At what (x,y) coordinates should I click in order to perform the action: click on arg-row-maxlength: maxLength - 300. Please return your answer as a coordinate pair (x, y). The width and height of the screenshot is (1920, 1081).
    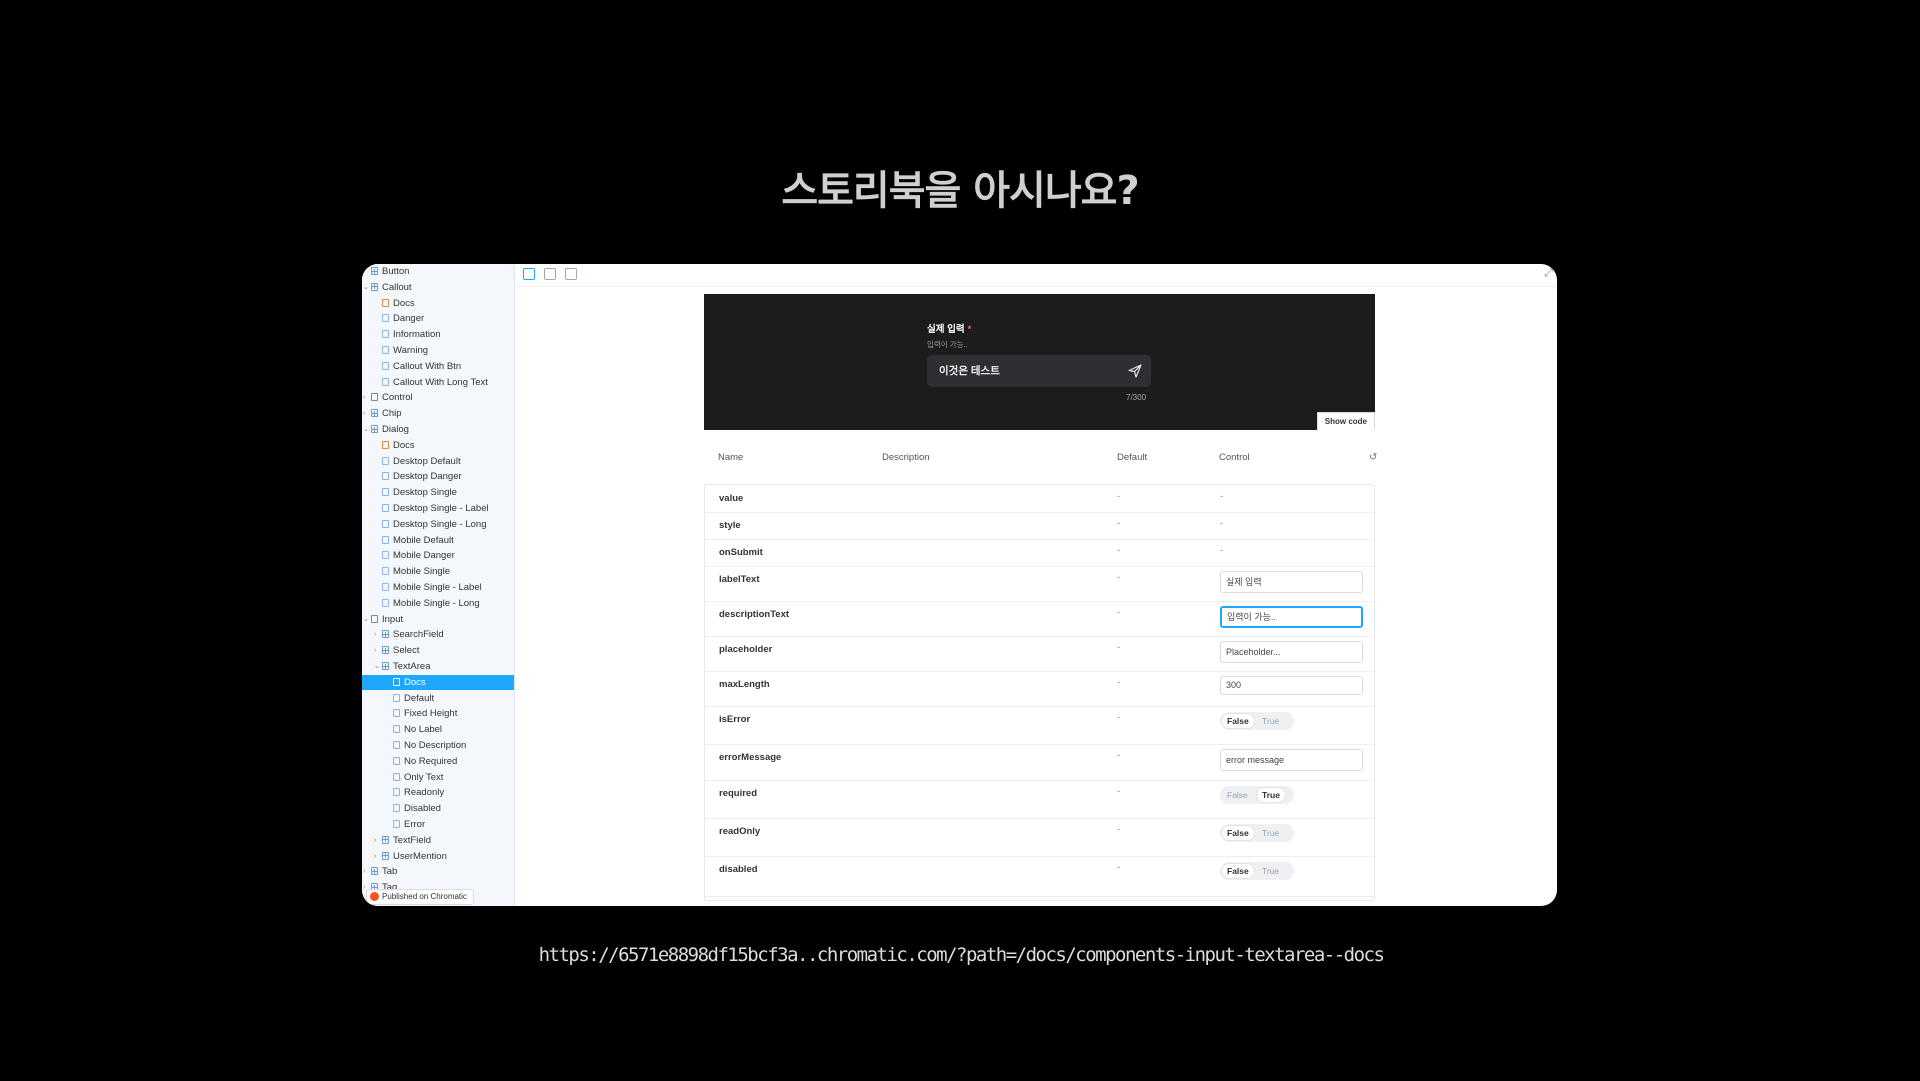
    Looking at the image, I should click on (1039, 689).